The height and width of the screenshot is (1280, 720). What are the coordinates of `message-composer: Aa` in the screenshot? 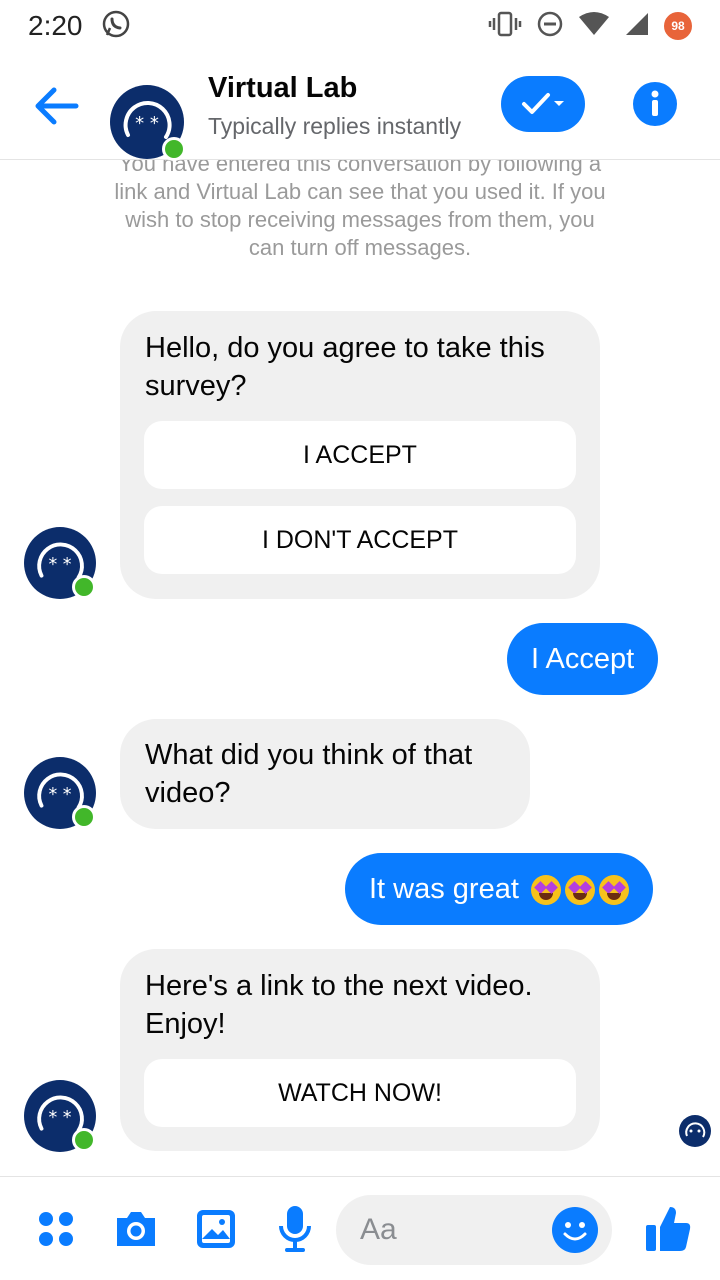 It's located at (360, 1228).